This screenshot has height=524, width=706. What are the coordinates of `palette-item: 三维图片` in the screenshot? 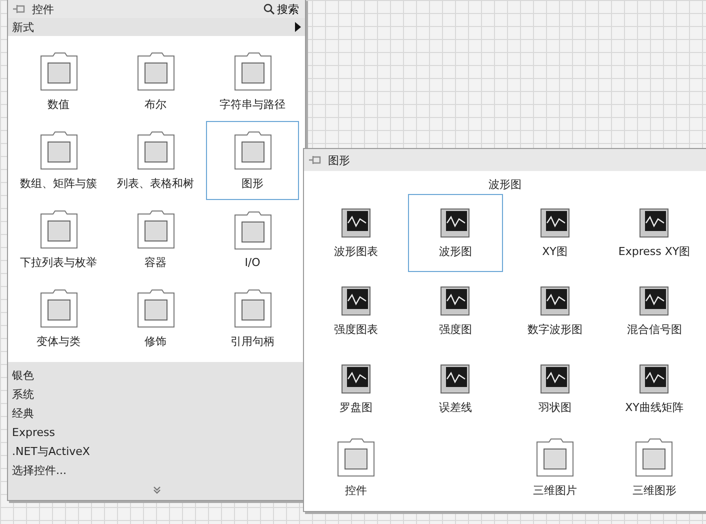 It's located at (554, 467).